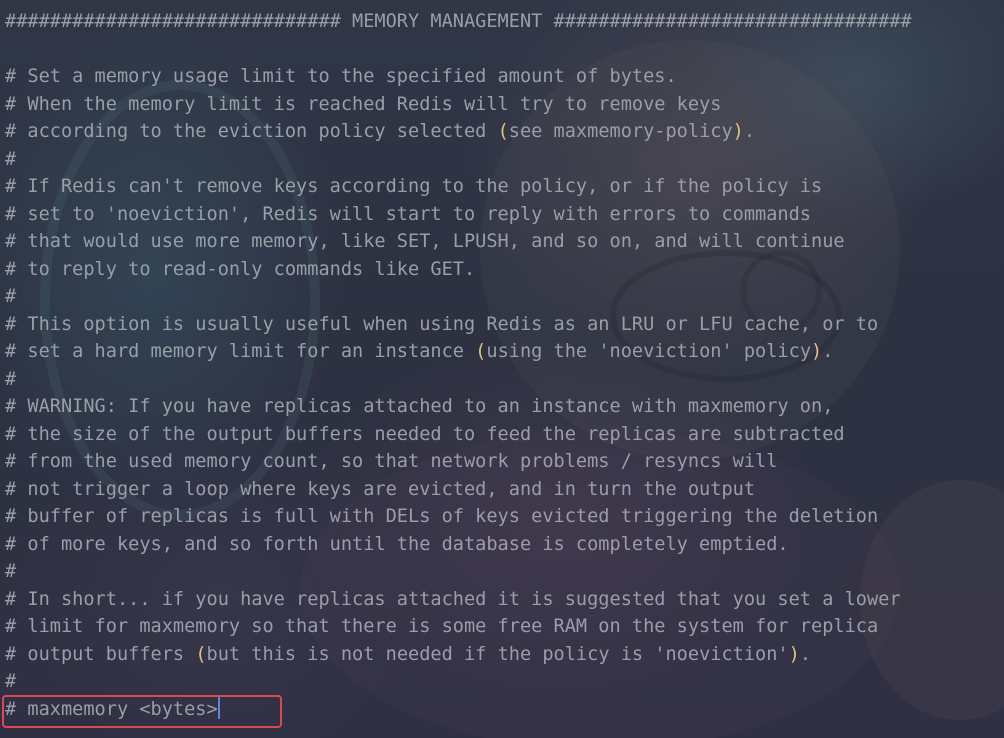  I want to click on comment-text: # output buffers, so click(100, 654).